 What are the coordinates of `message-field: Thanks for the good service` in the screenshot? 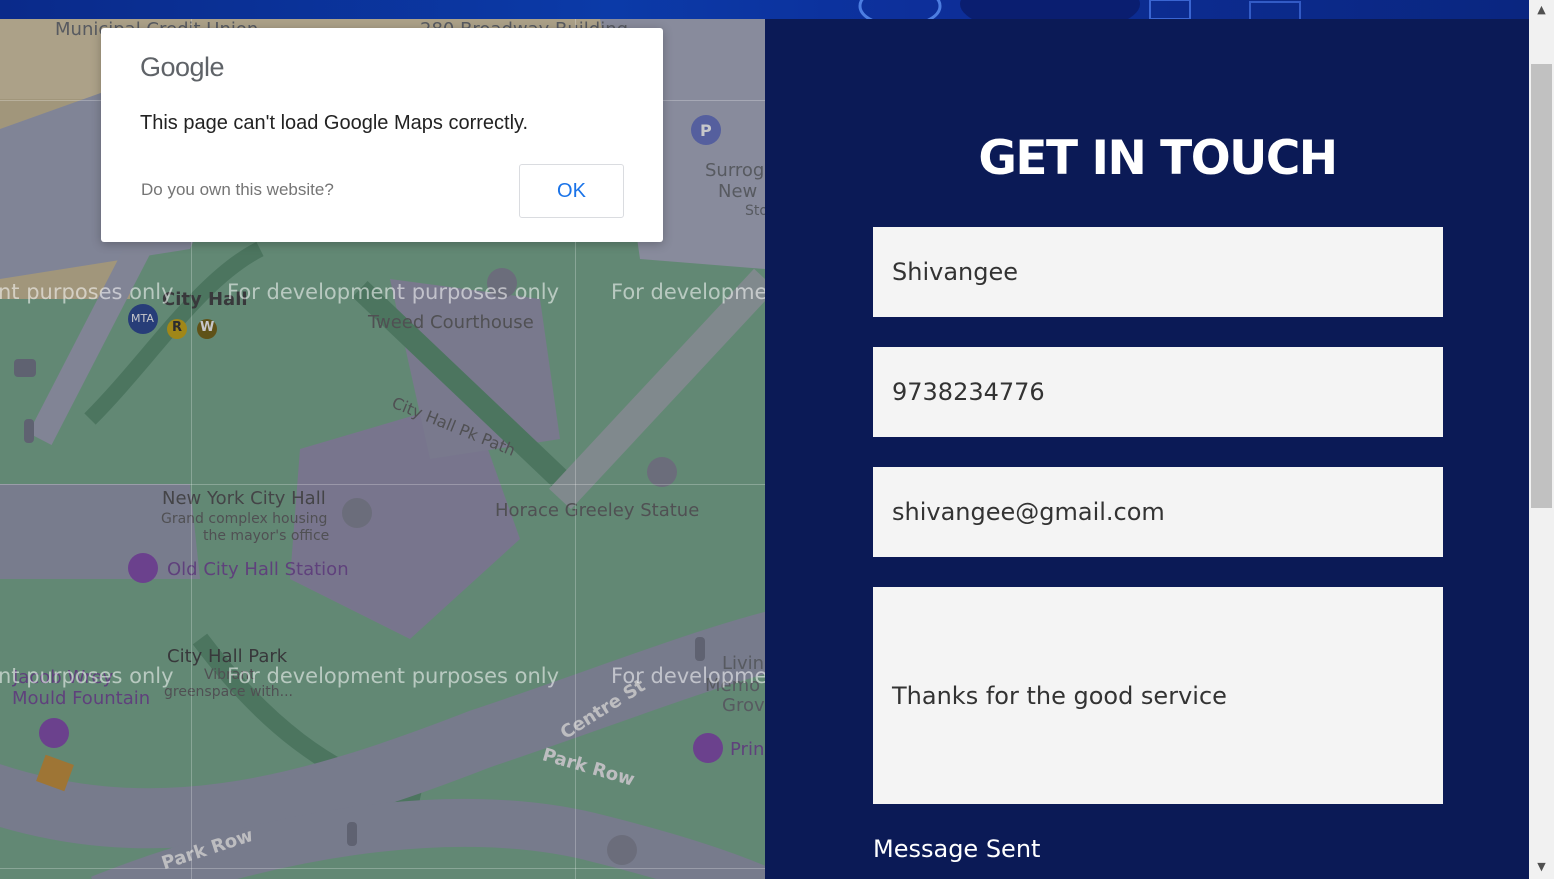 It's located at (1158, 695).